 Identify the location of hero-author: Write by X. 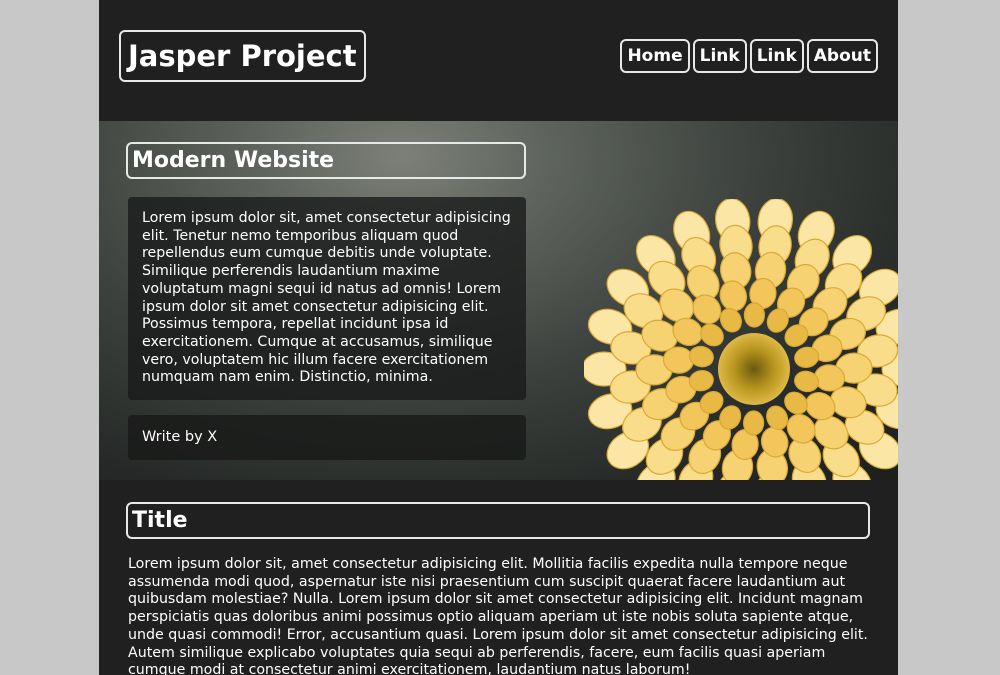
(327, 437).